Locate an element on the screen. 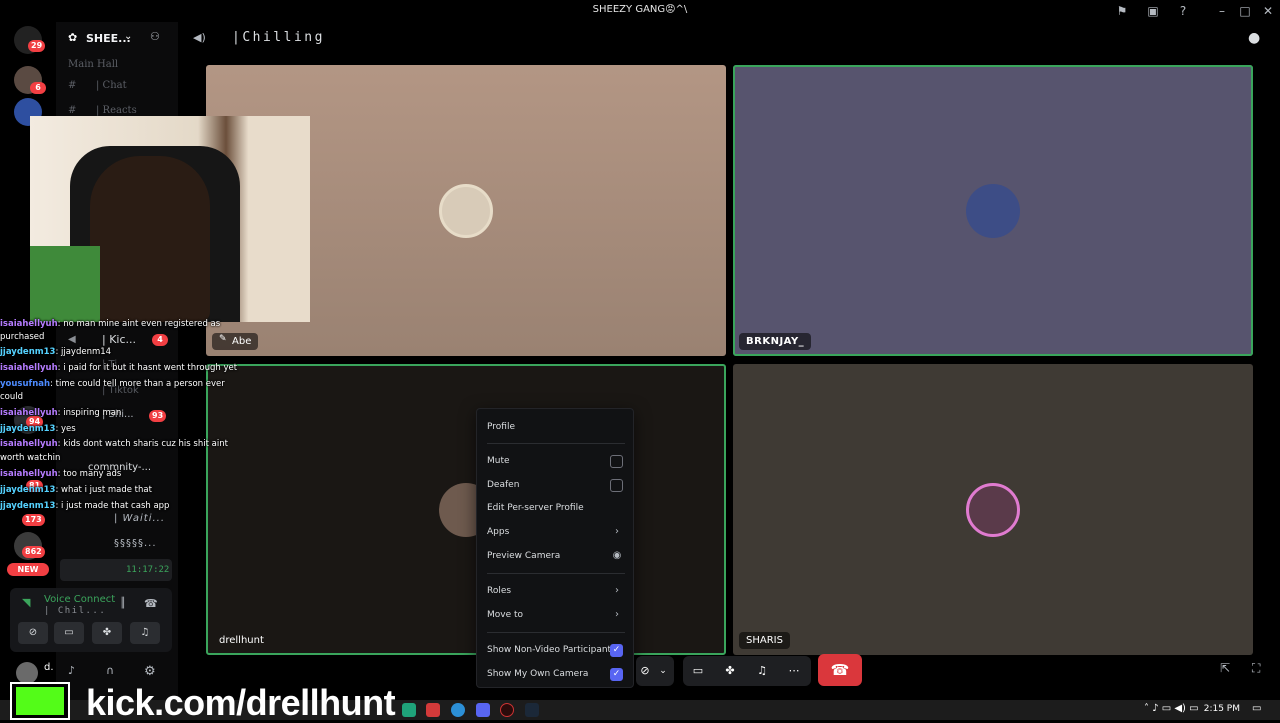  camera-off-button: ⊘ is located at coordinates (33, 633).